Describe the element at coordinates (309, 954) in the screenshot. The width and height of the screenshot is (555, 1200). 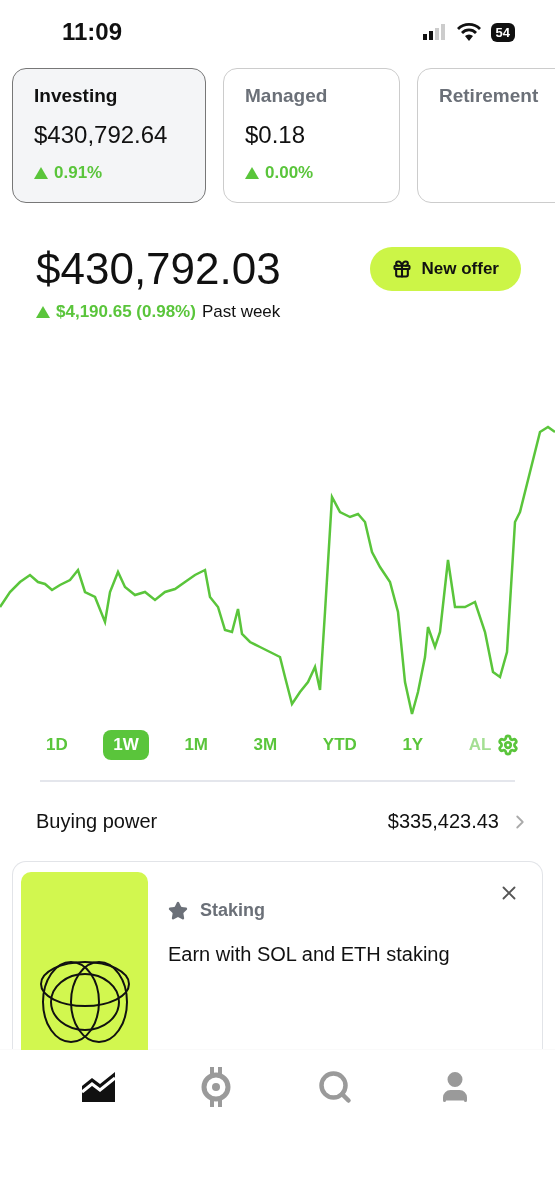
I see `promo-title: Earn with SOL and ETH staking` at that location.